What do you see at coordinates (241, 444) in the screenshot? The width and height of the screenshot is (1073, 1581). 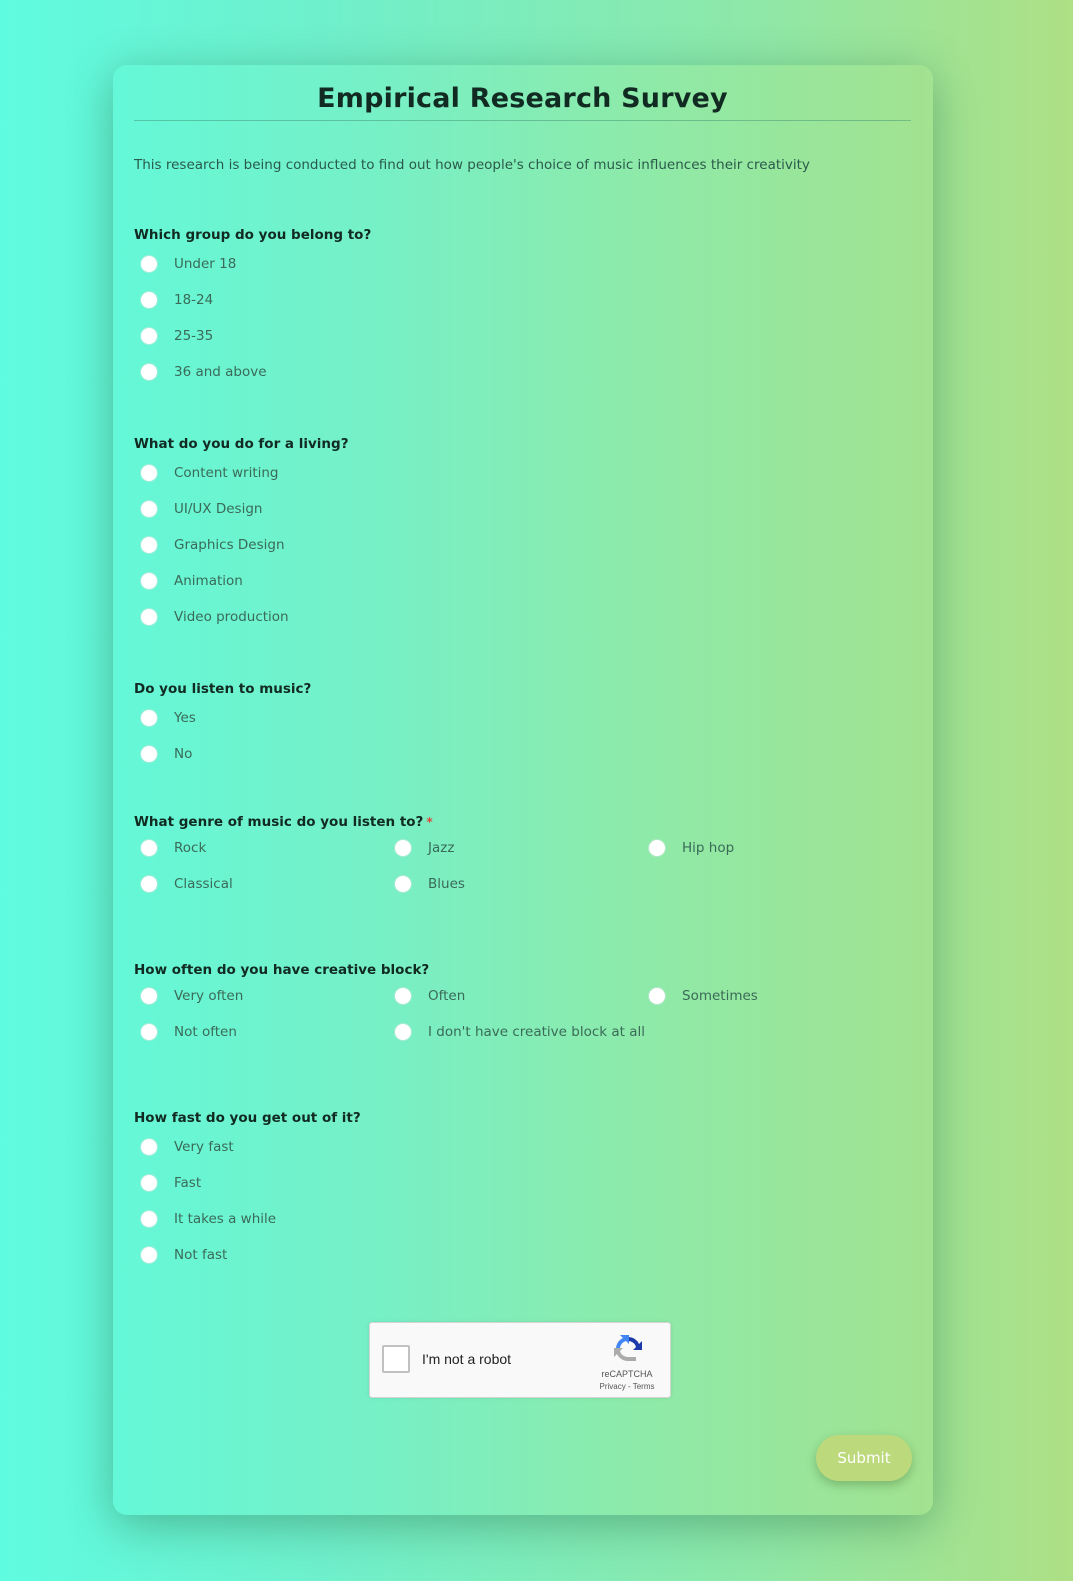 I see `question-label: What do you do for a living?` at bounding box center [241, 444].